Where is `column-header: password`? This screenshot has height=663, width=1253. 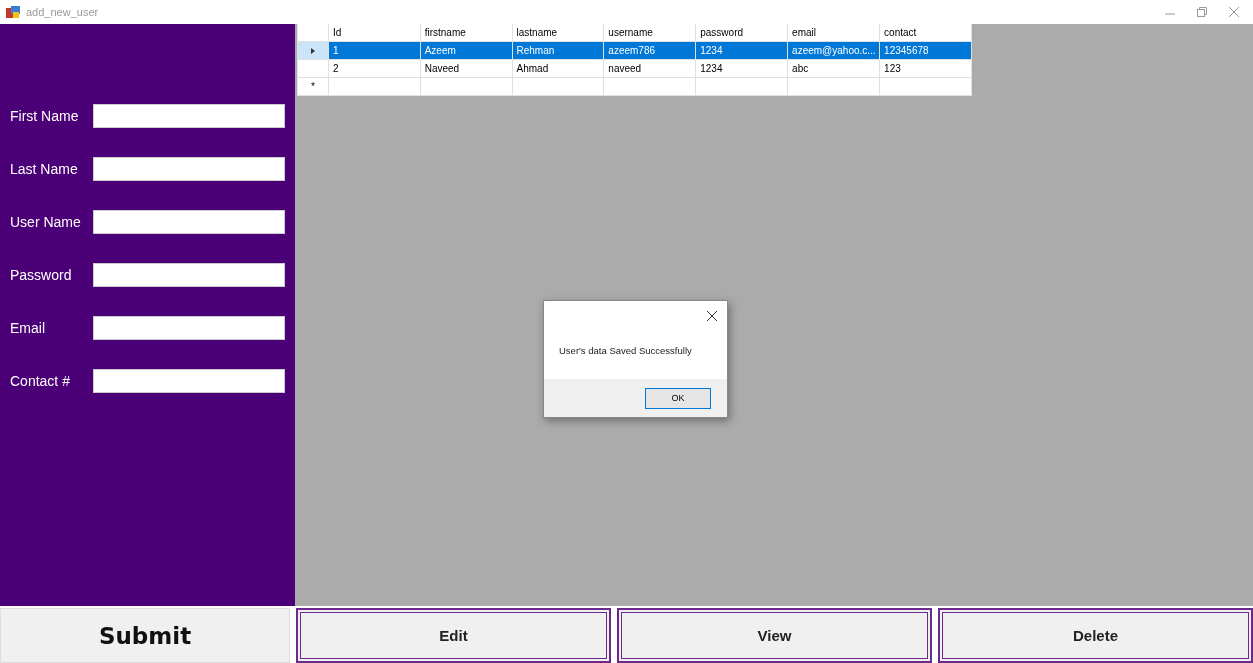 column-header: password is located at coordinates (741, 33).